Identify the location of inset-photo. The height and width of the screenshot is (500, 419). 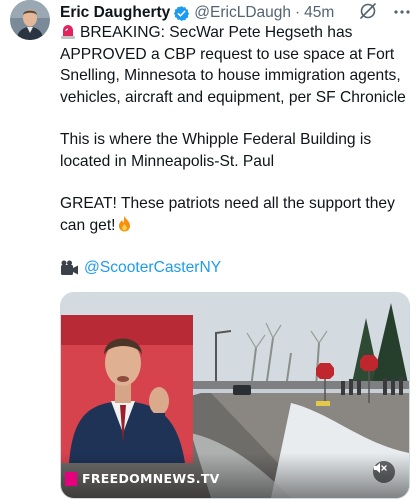
(127, 389).